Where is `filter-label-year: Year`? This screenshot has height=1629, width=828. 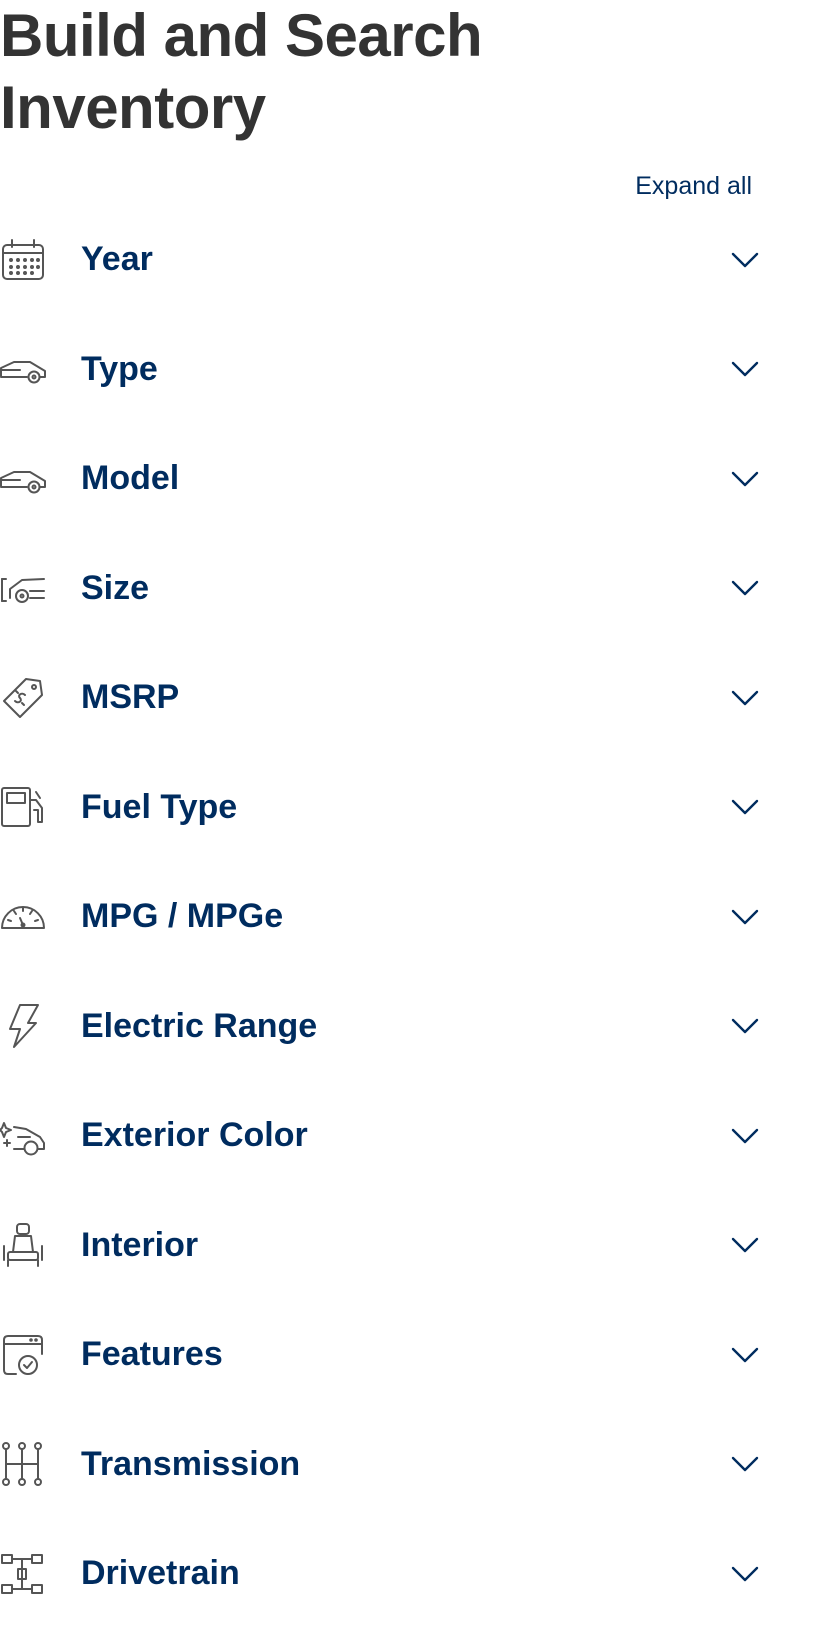
filter-label-year: Year is located at coordinates (117, 259).